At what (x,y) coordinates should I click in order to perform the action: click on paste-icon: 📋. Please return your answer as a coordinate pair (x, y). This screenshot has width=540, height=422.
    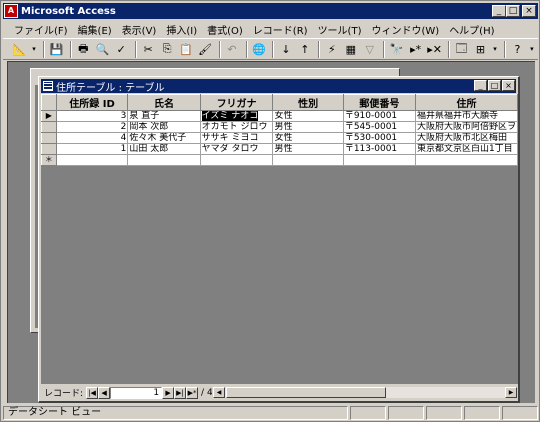
    Looking at the image, I should click on (186, 49).